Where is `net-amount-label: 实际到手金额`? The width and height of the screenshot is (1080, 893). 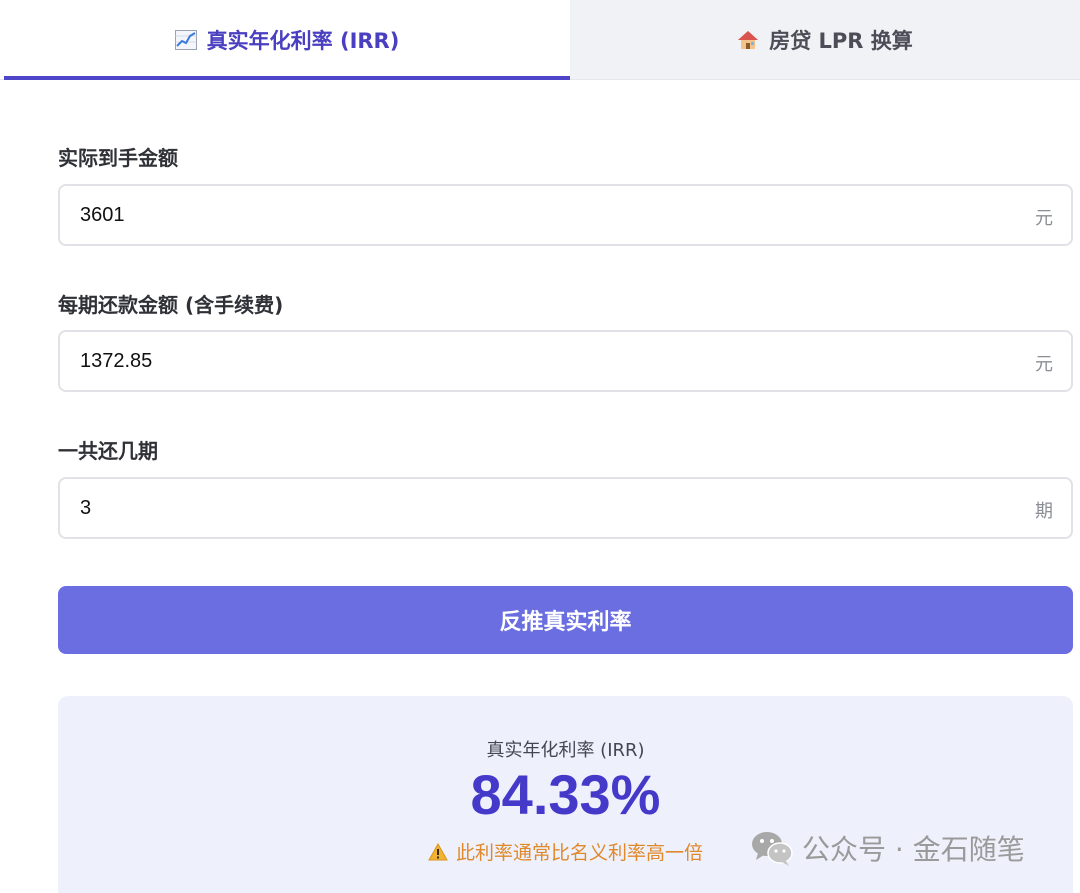
net-amount-label: 实际到手金额 is located at coordinates (118, 158).